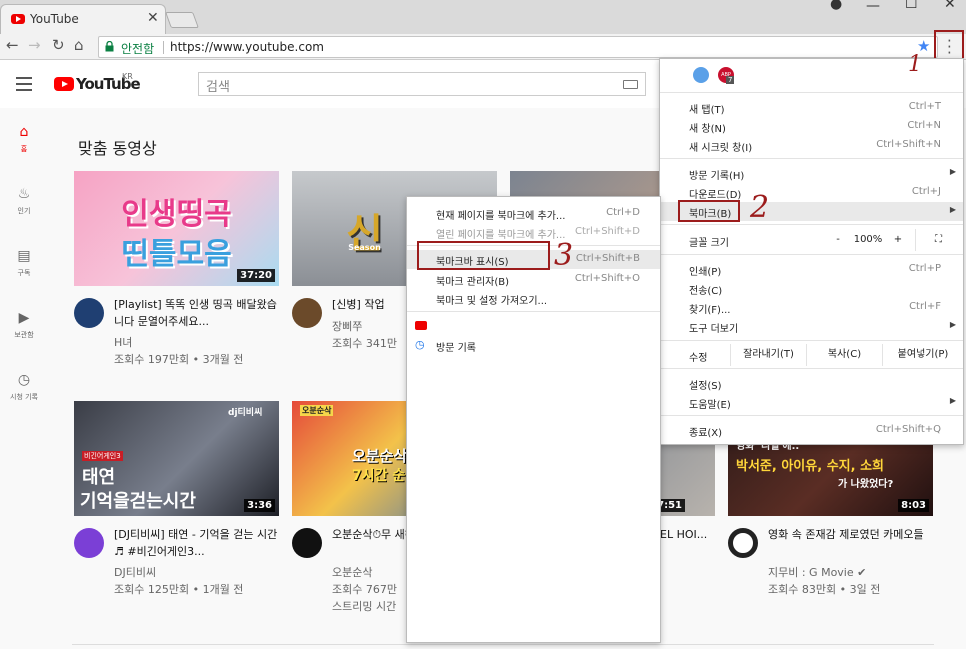 The image size is (966, 649). What do you see at coordinates (127, 76) in the screenshot?
I see `region-code: KR` at bounding box center [127, 76].